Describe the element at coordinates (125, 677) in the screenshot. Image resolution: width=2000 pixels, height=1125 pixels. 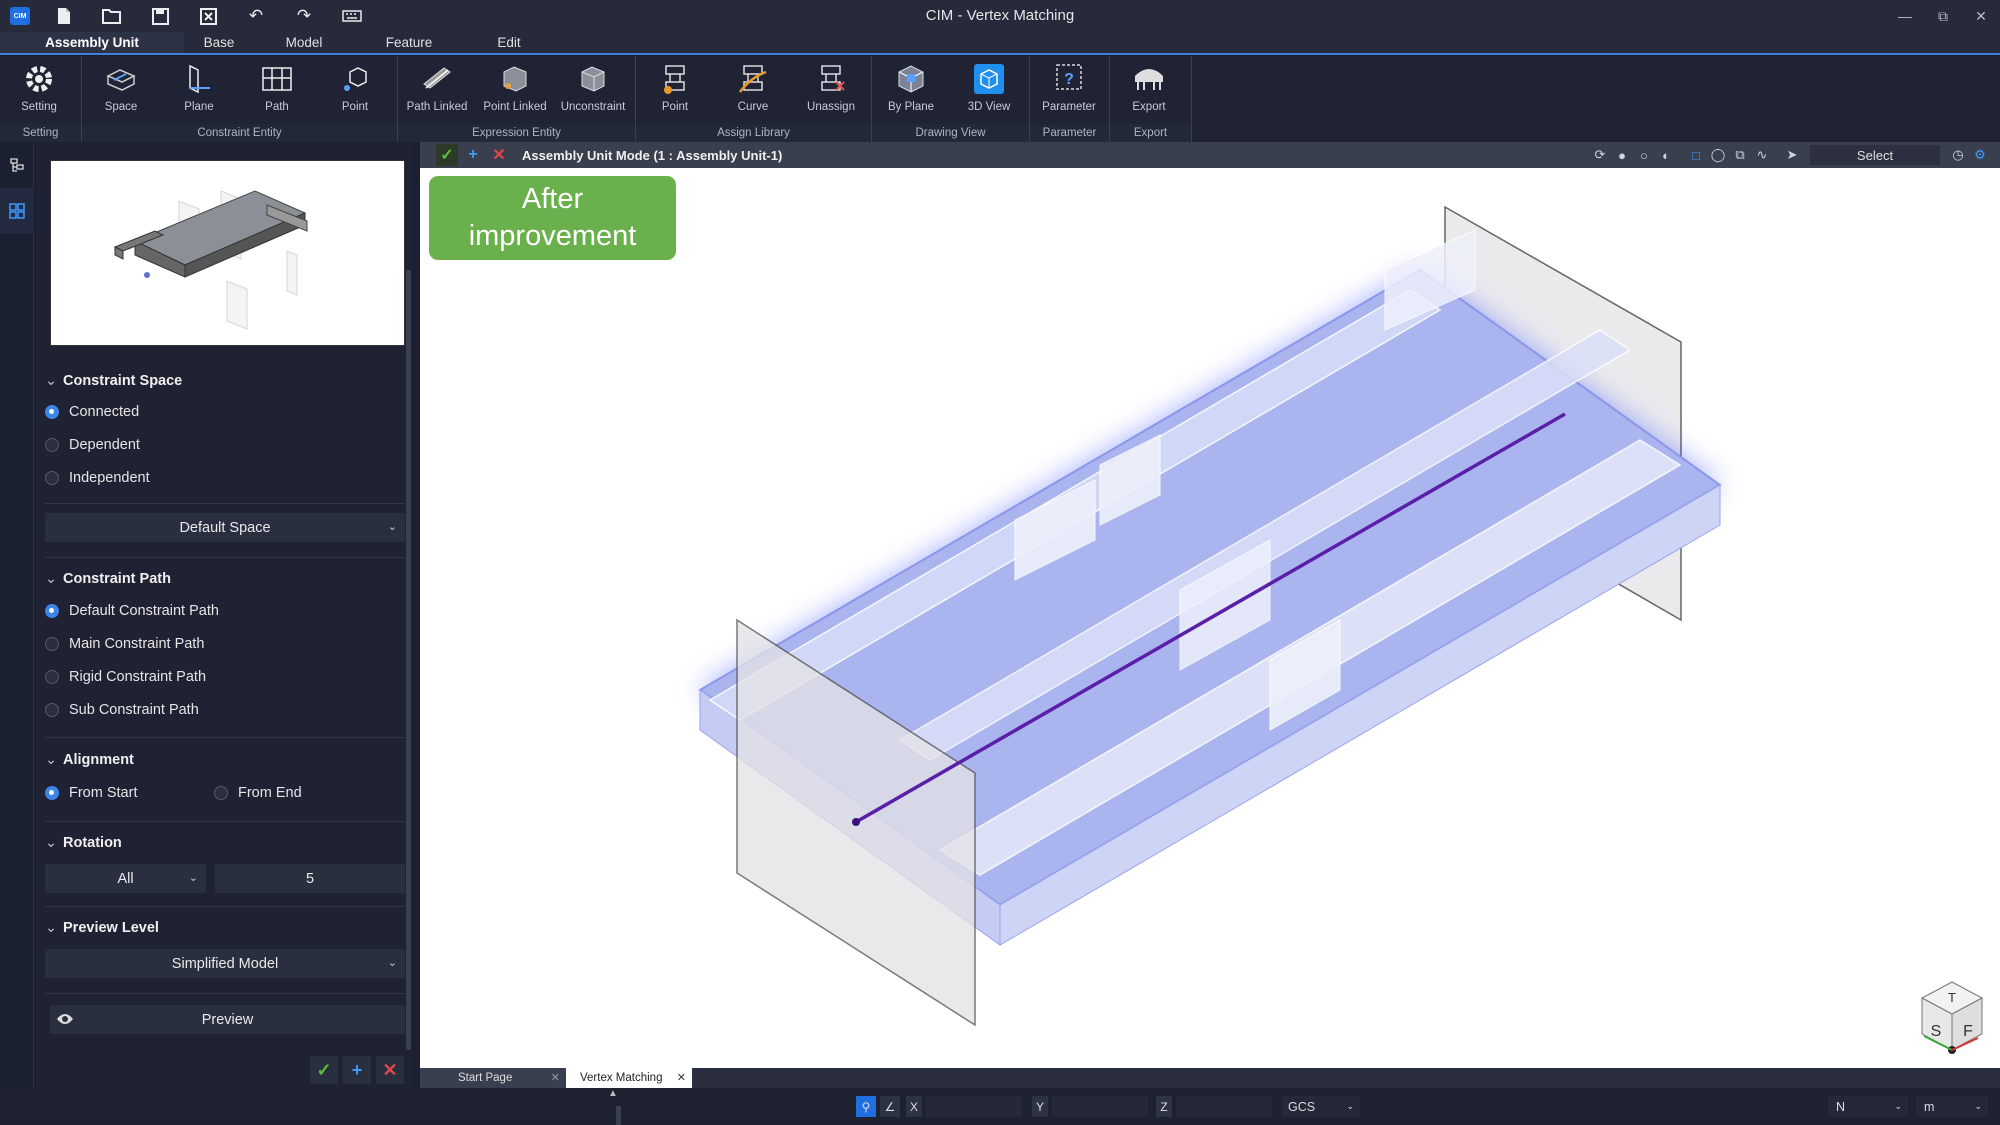
I see `radio-rigid-constraint-path: Rigid Constraint Path` at that location.